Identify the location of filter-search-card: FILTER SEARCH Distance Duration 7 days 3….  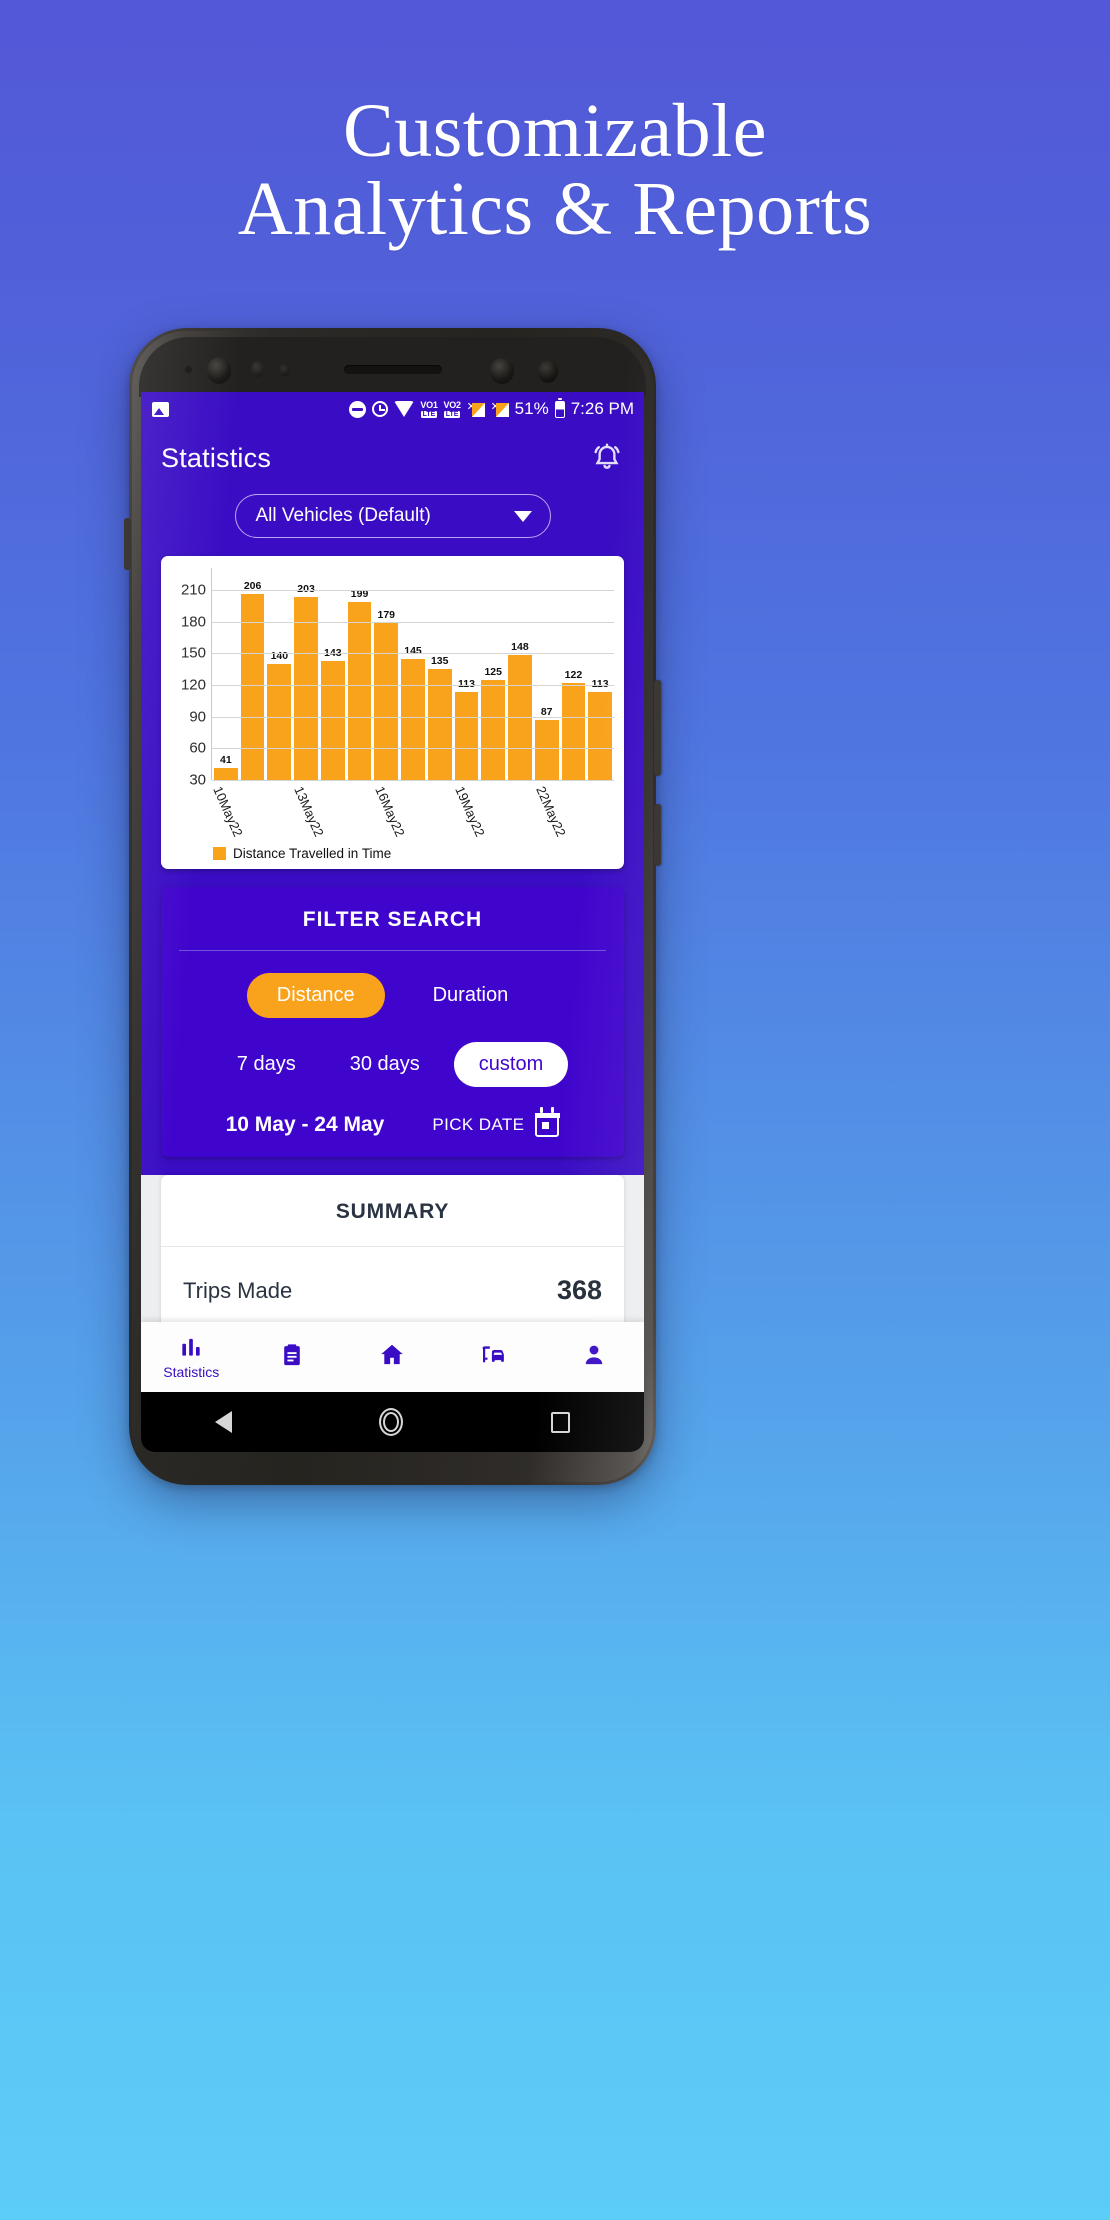
(392, 1022).